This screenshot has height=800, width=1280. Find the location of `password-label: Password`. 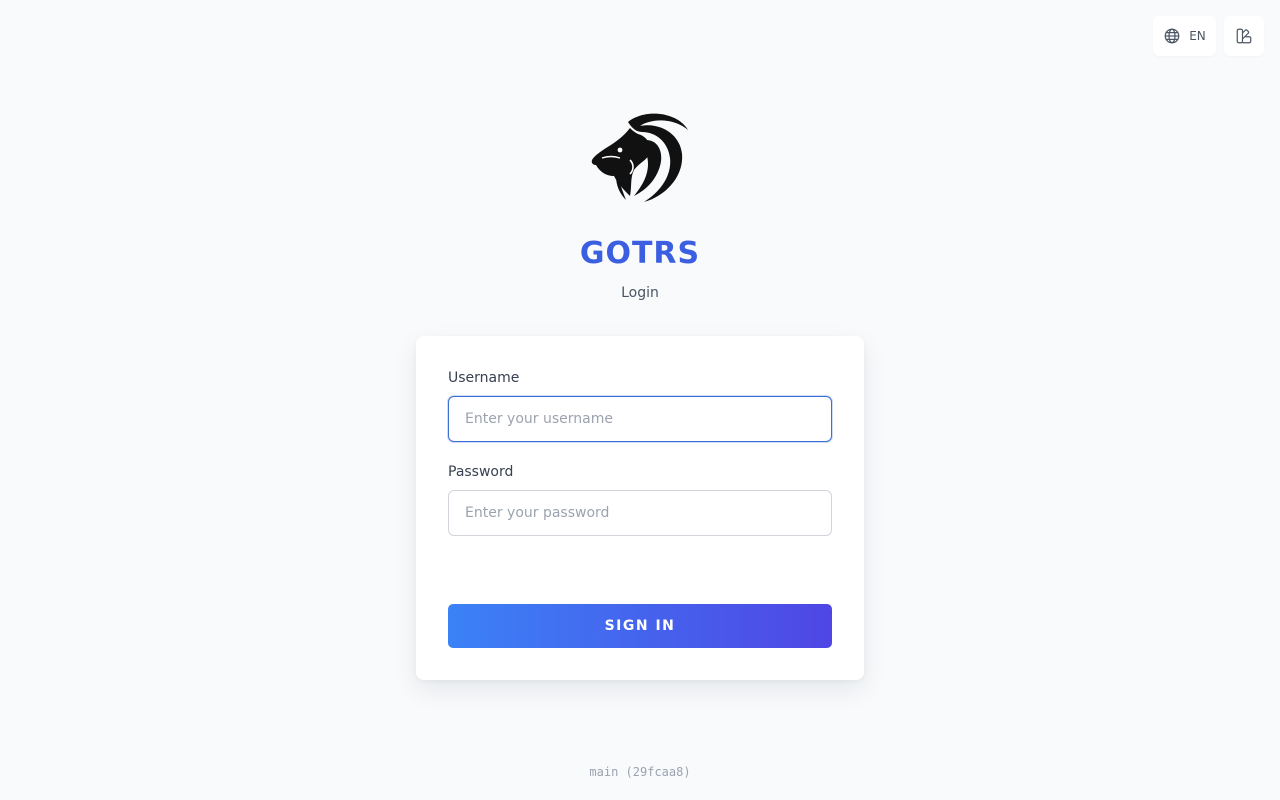

password-label: Password is located at coordinates (481, 472).